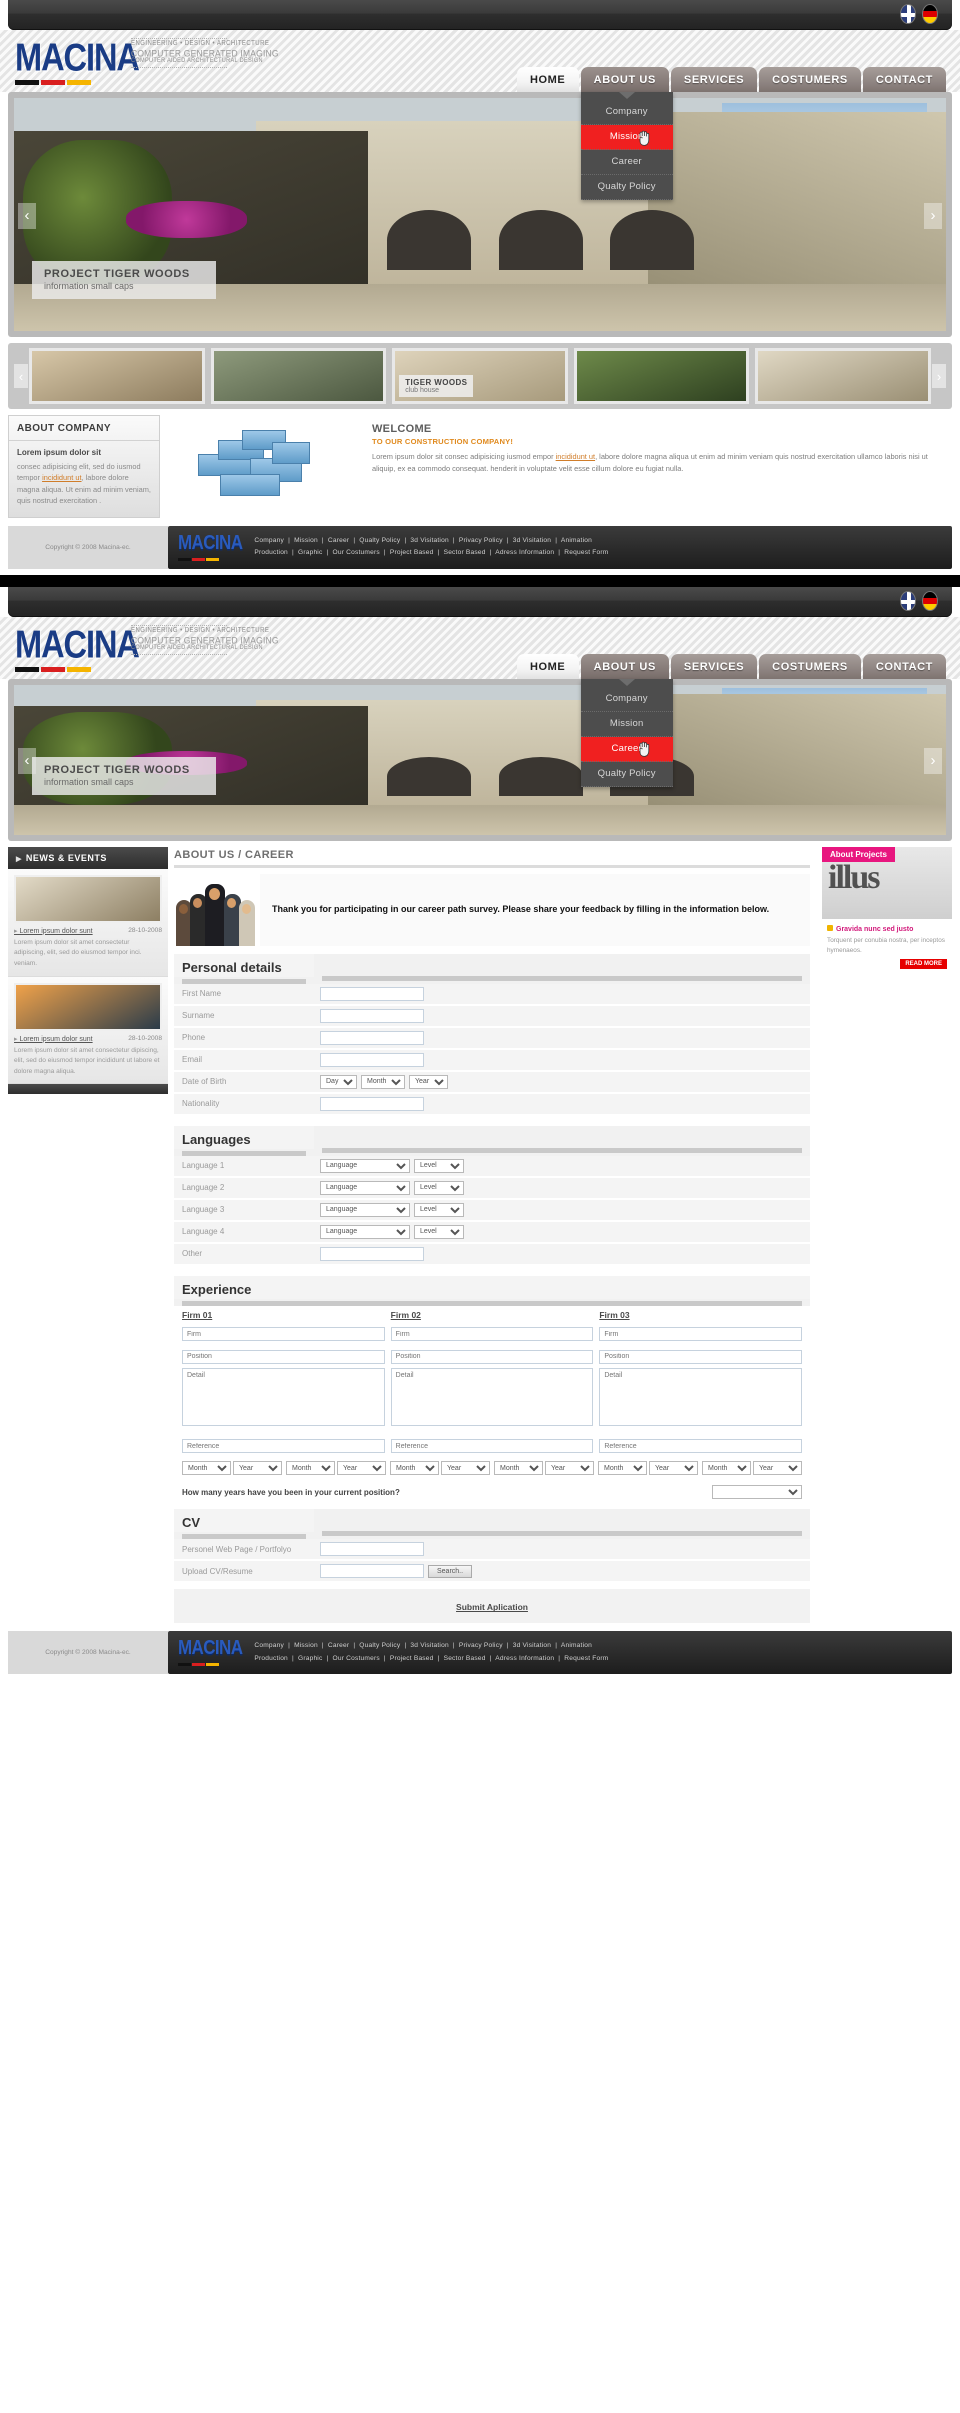 This screenshot has height=2413, width=960. Describe the element at coordinates (412, 1658) in the screenshot. I see `footer-link: Project Based` at that location.